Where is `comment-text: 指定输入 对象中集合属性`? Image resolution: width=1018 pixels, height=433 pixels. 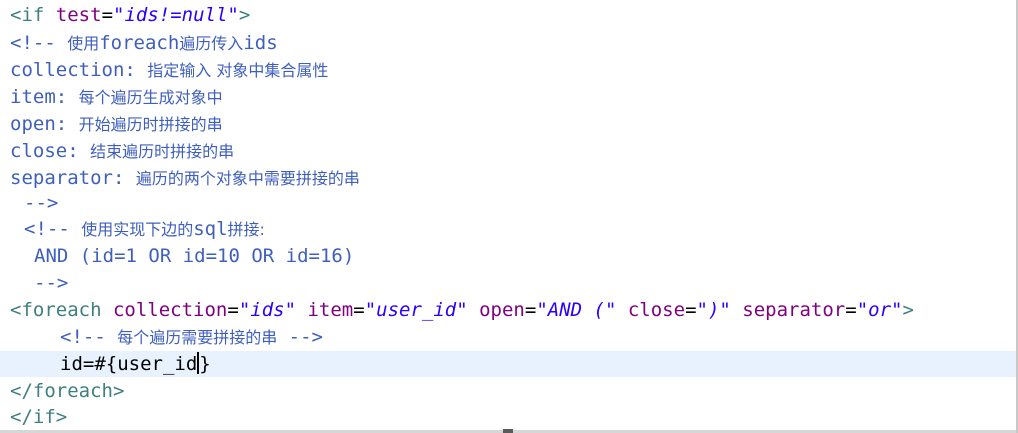
comment-text: 指定输入 对象中集合属性 is located at coordinates (238, 70).